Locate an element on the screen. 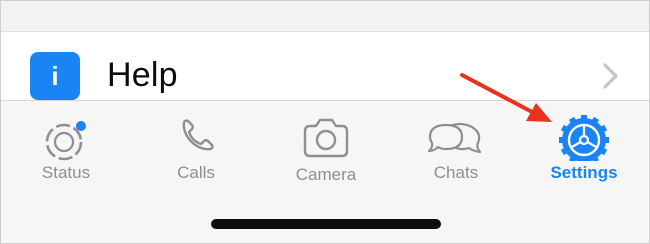 The width and height of the screenshot is (650, 244). phone-icon is located at coordinates (196, 136).